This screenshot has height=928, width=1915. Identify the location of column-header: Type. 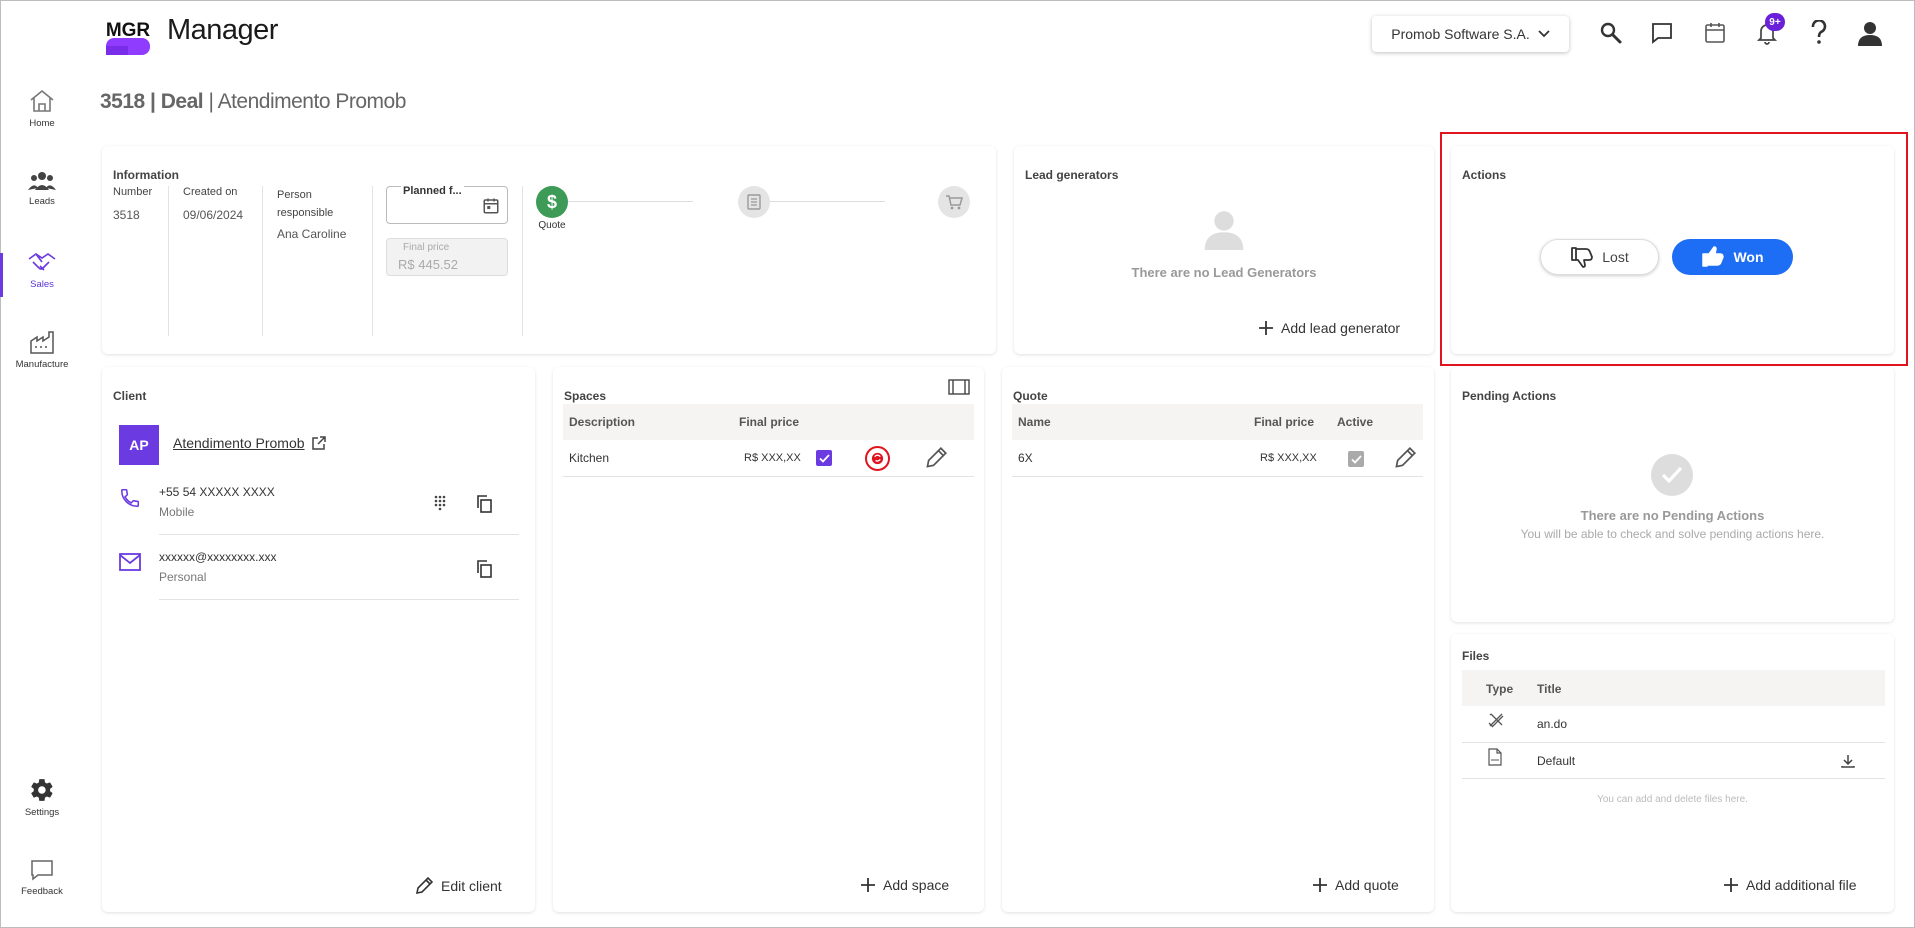
(1500, 689).